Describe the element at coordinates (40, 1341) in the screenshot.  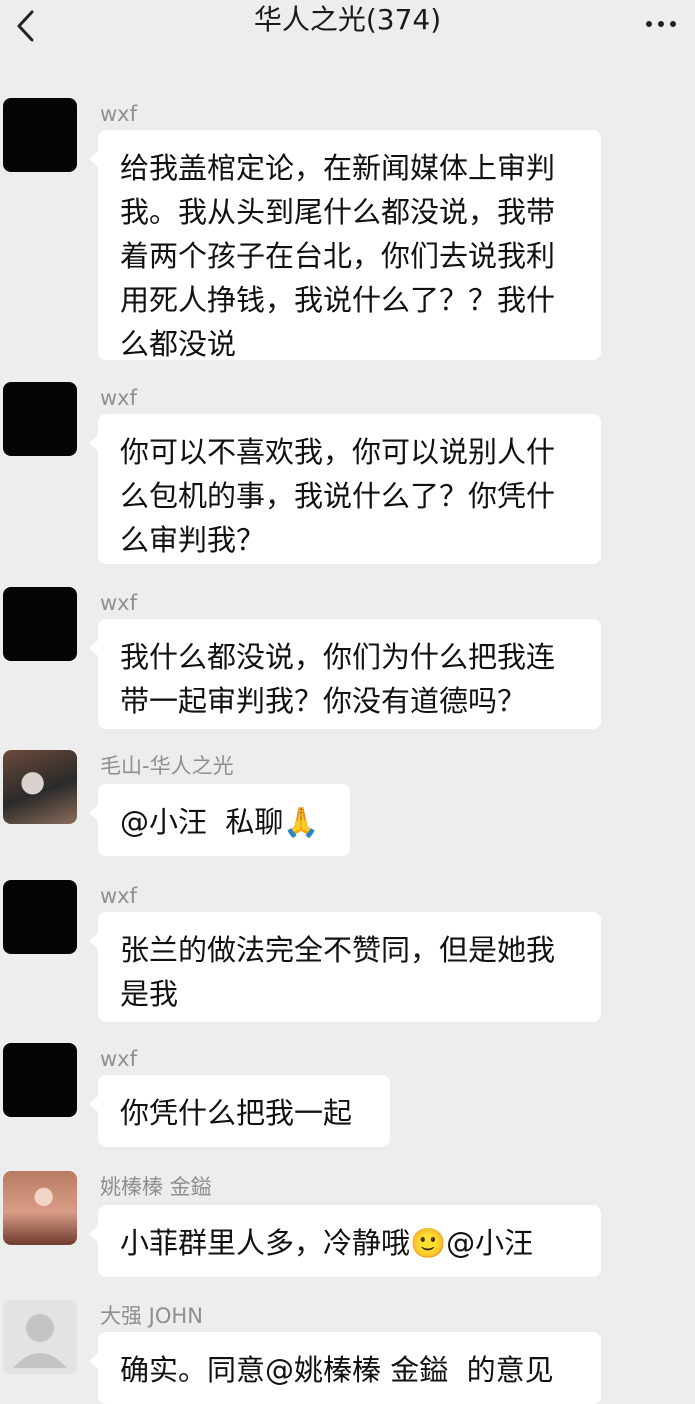
I see `default-user-icon` at that location.